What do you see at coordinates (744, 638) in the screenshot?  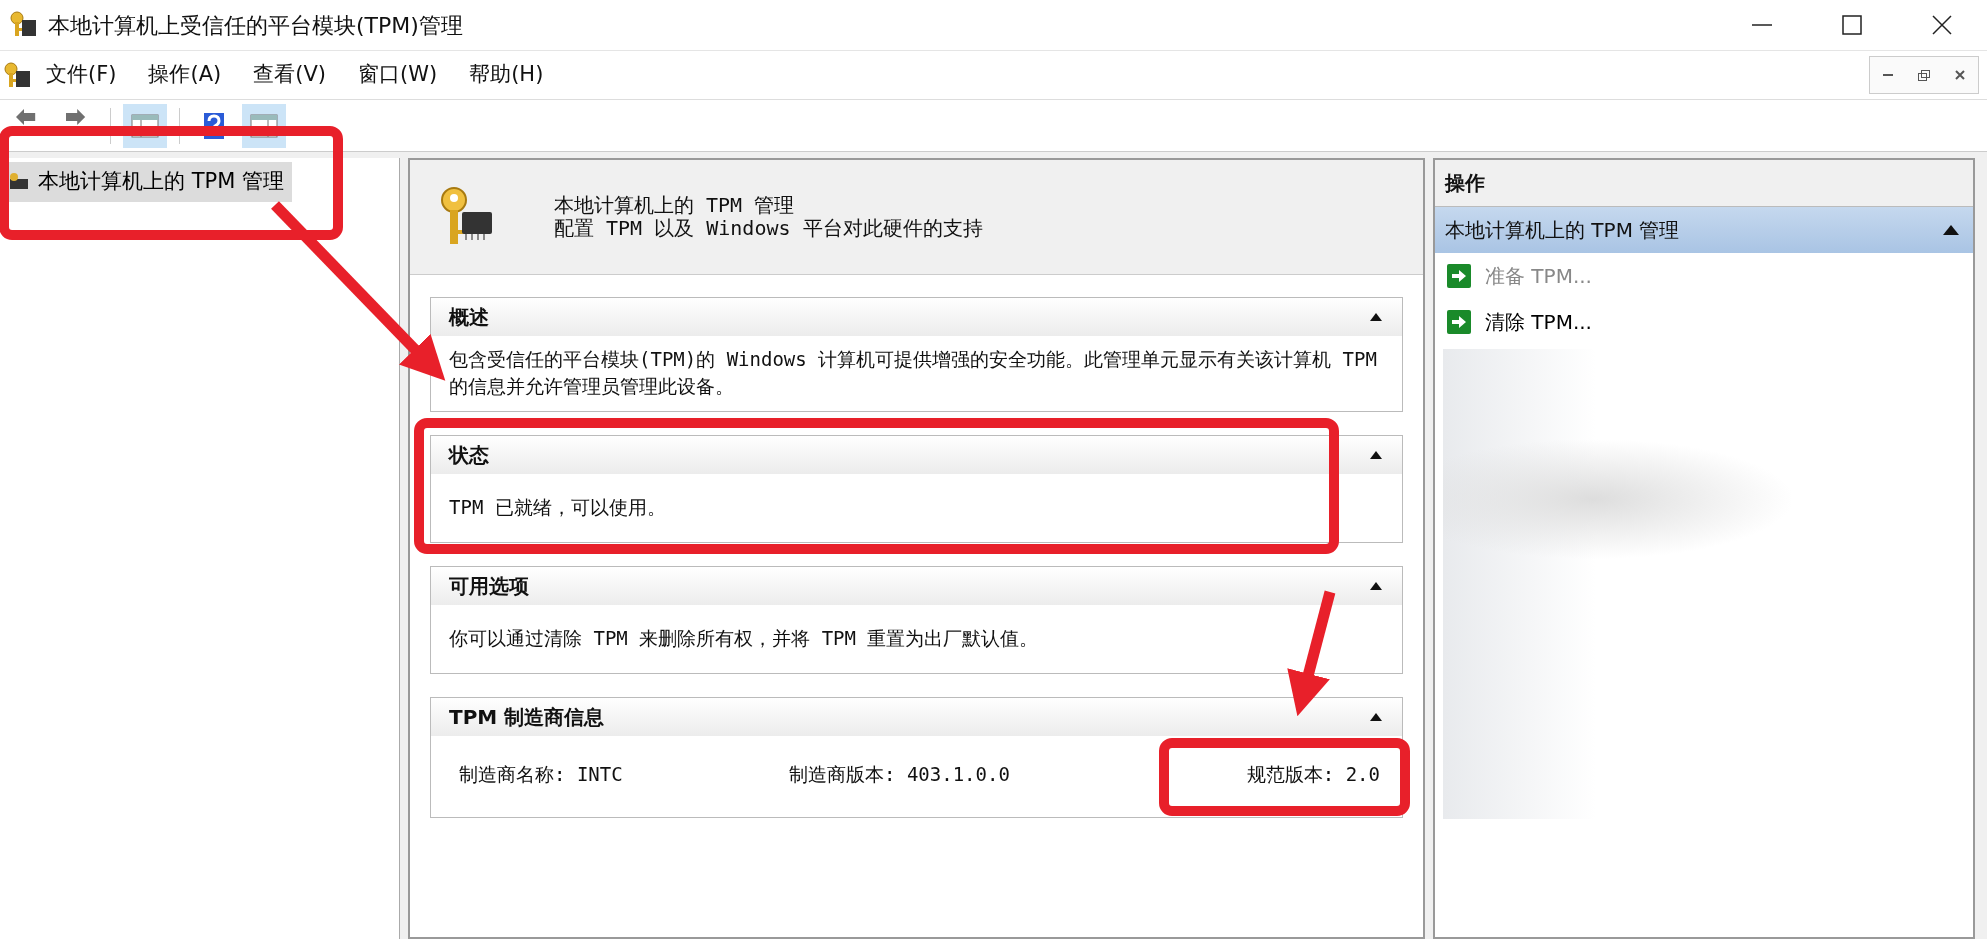 I see `section-text: 你可以通过清除 TPM 来删除所有权，并将 TPM 重置为出厂默认值。` at bounding box center [744, 638].